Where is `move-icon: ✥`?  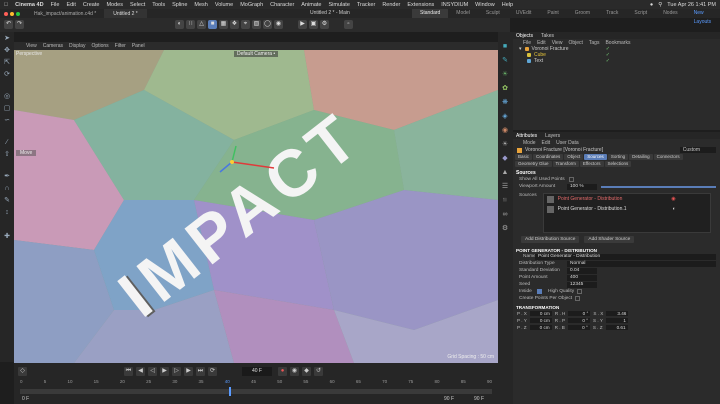 move-icon: ✥ is located at coordinates (7, 51).